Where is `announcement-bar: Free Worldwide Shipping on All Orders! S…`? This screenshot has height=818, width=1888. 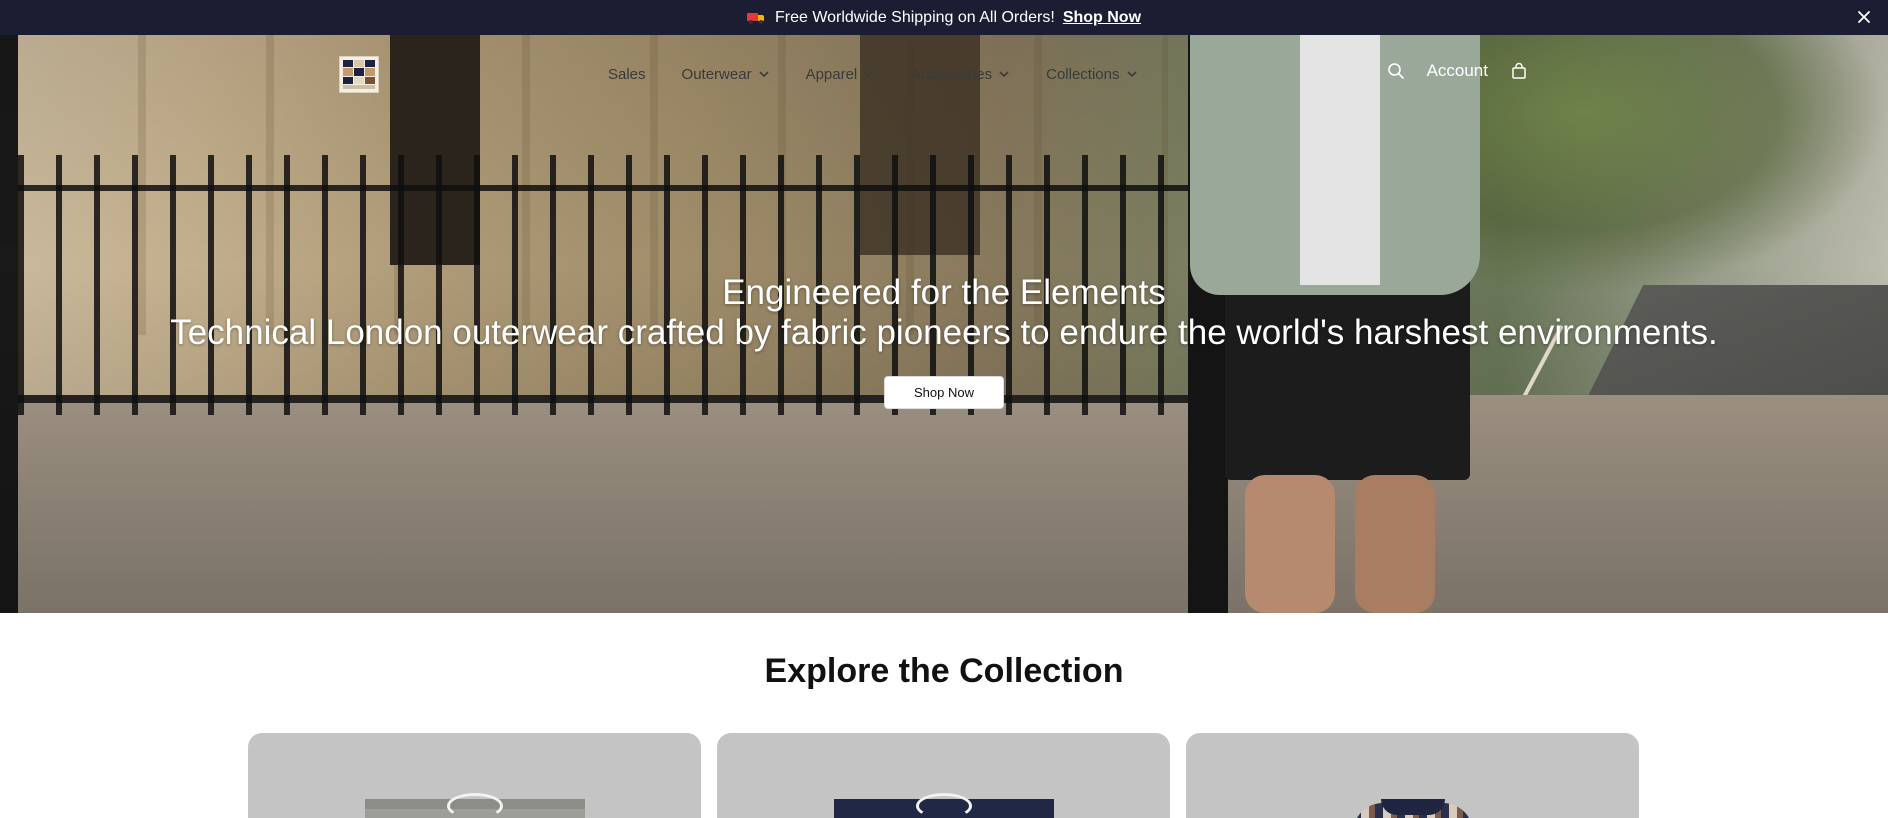 announcement-bar: Free Worldwide Shipping on All Orders! S… is located at coordinates (944, 17).